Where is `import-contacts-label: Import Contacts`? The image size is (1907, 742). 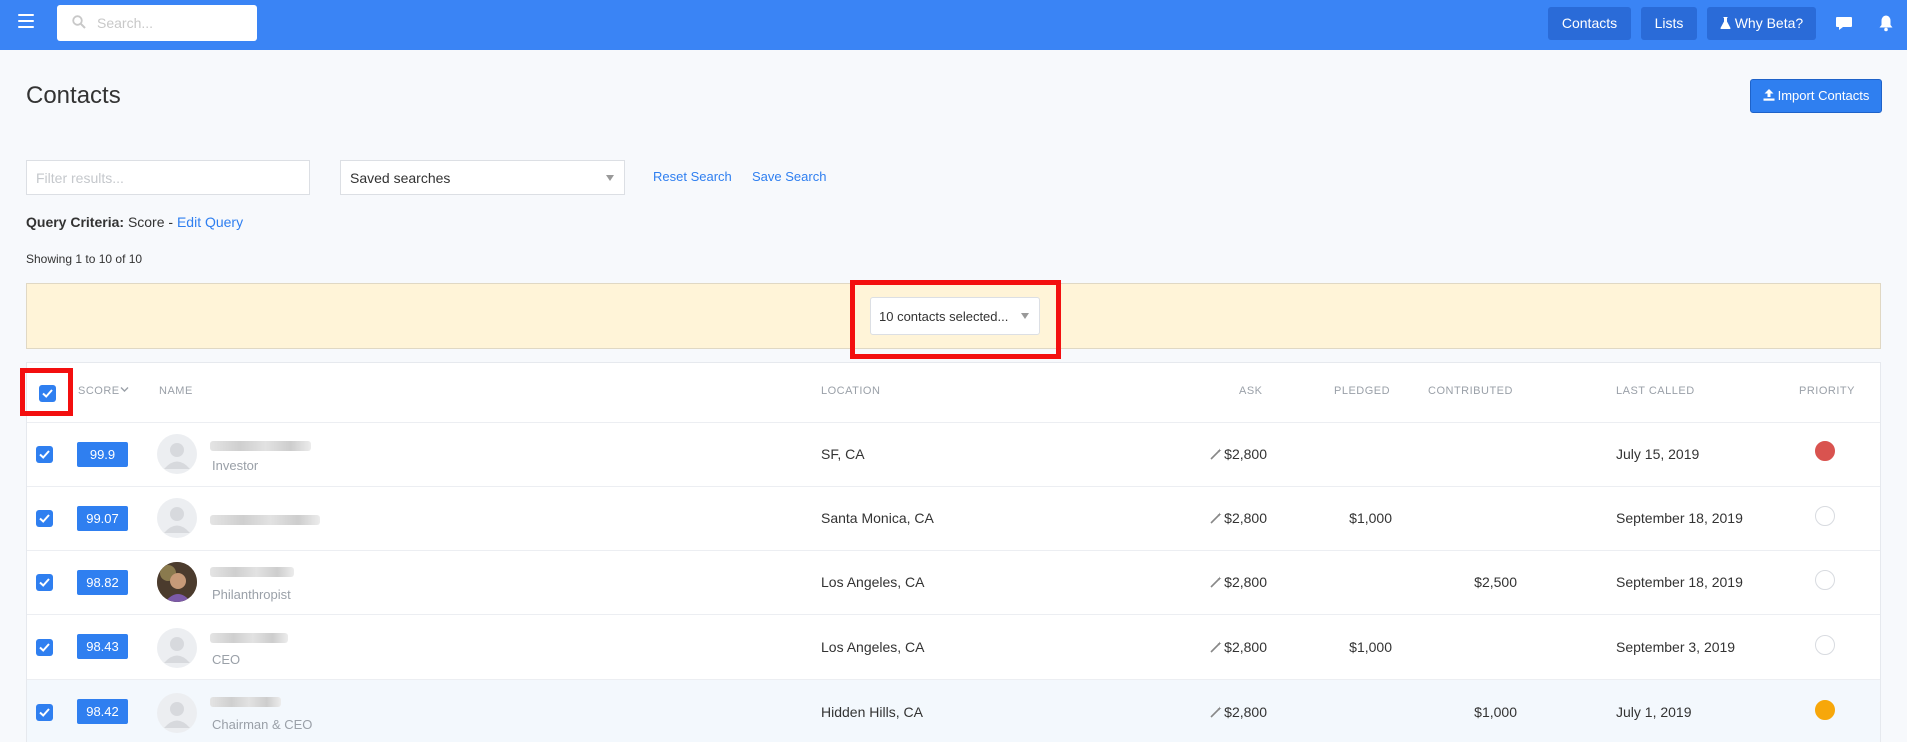 import-contacts-label: Import Contacts is located at coordinates (1823, 95).